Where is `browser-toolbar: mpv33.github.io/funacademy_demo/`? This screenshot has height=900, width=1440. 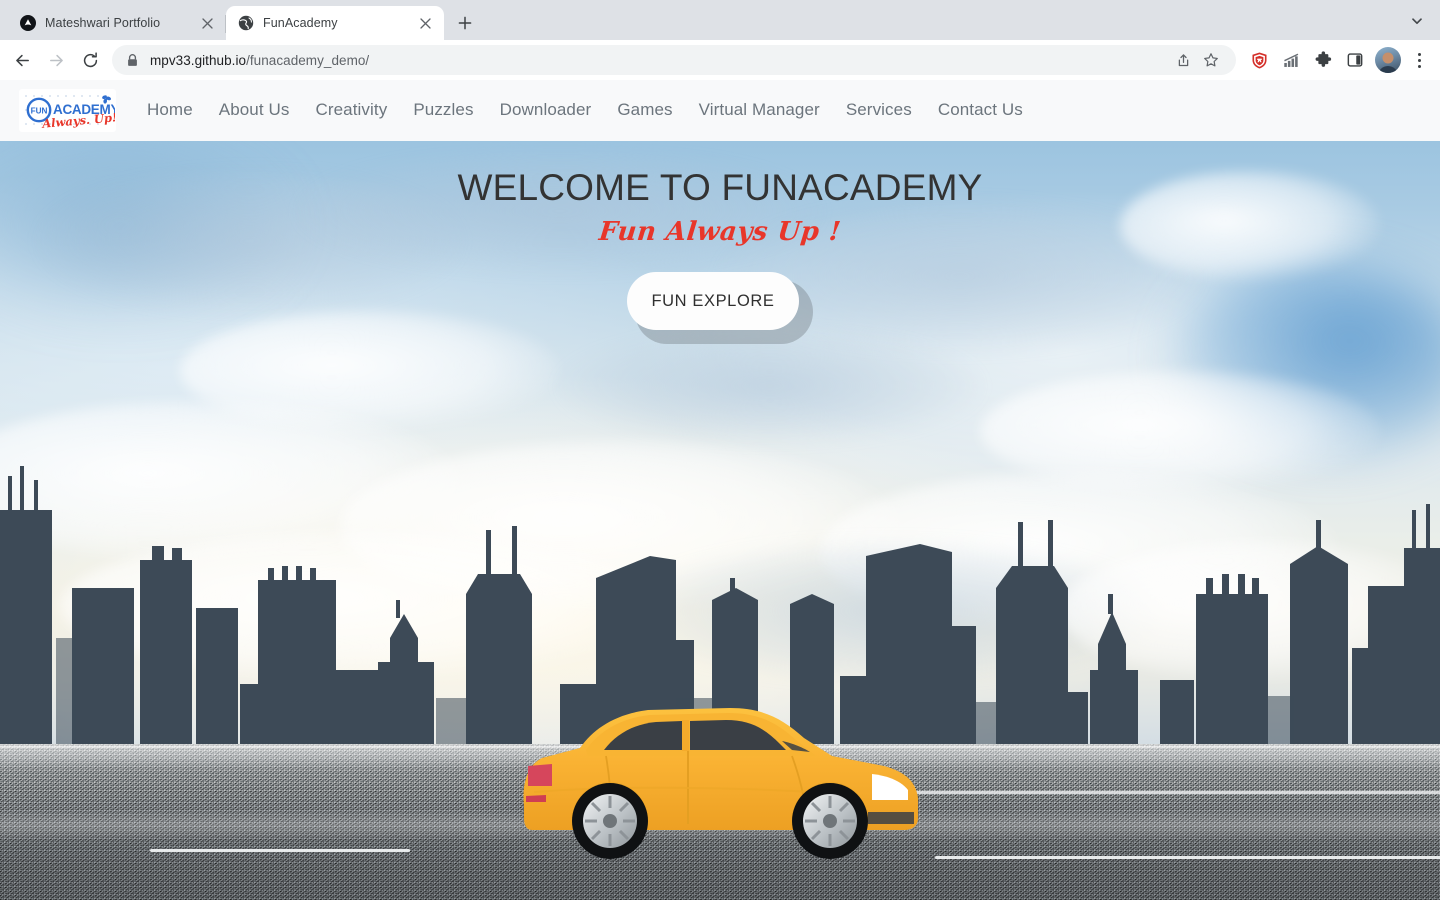 browser-toolbar: mpv33.github.io/funacademy_demo/ is located at coordinates (720, 60).